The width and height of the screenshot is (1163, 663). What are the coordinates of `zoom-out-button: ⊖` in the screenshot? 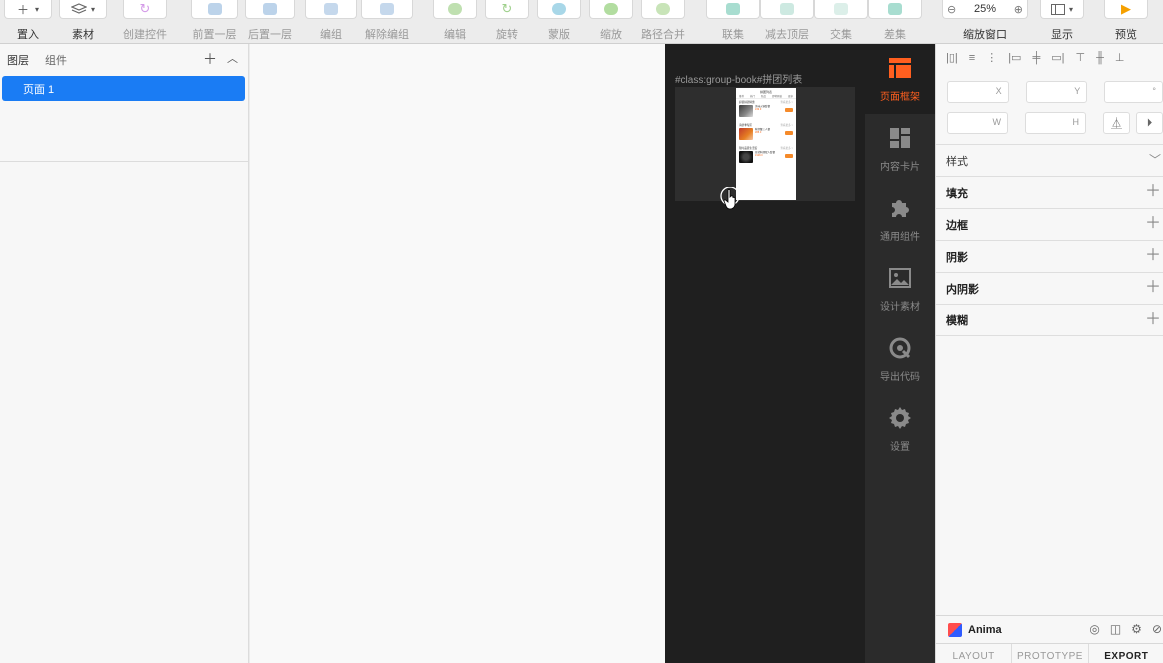 It's located at (951, 9).